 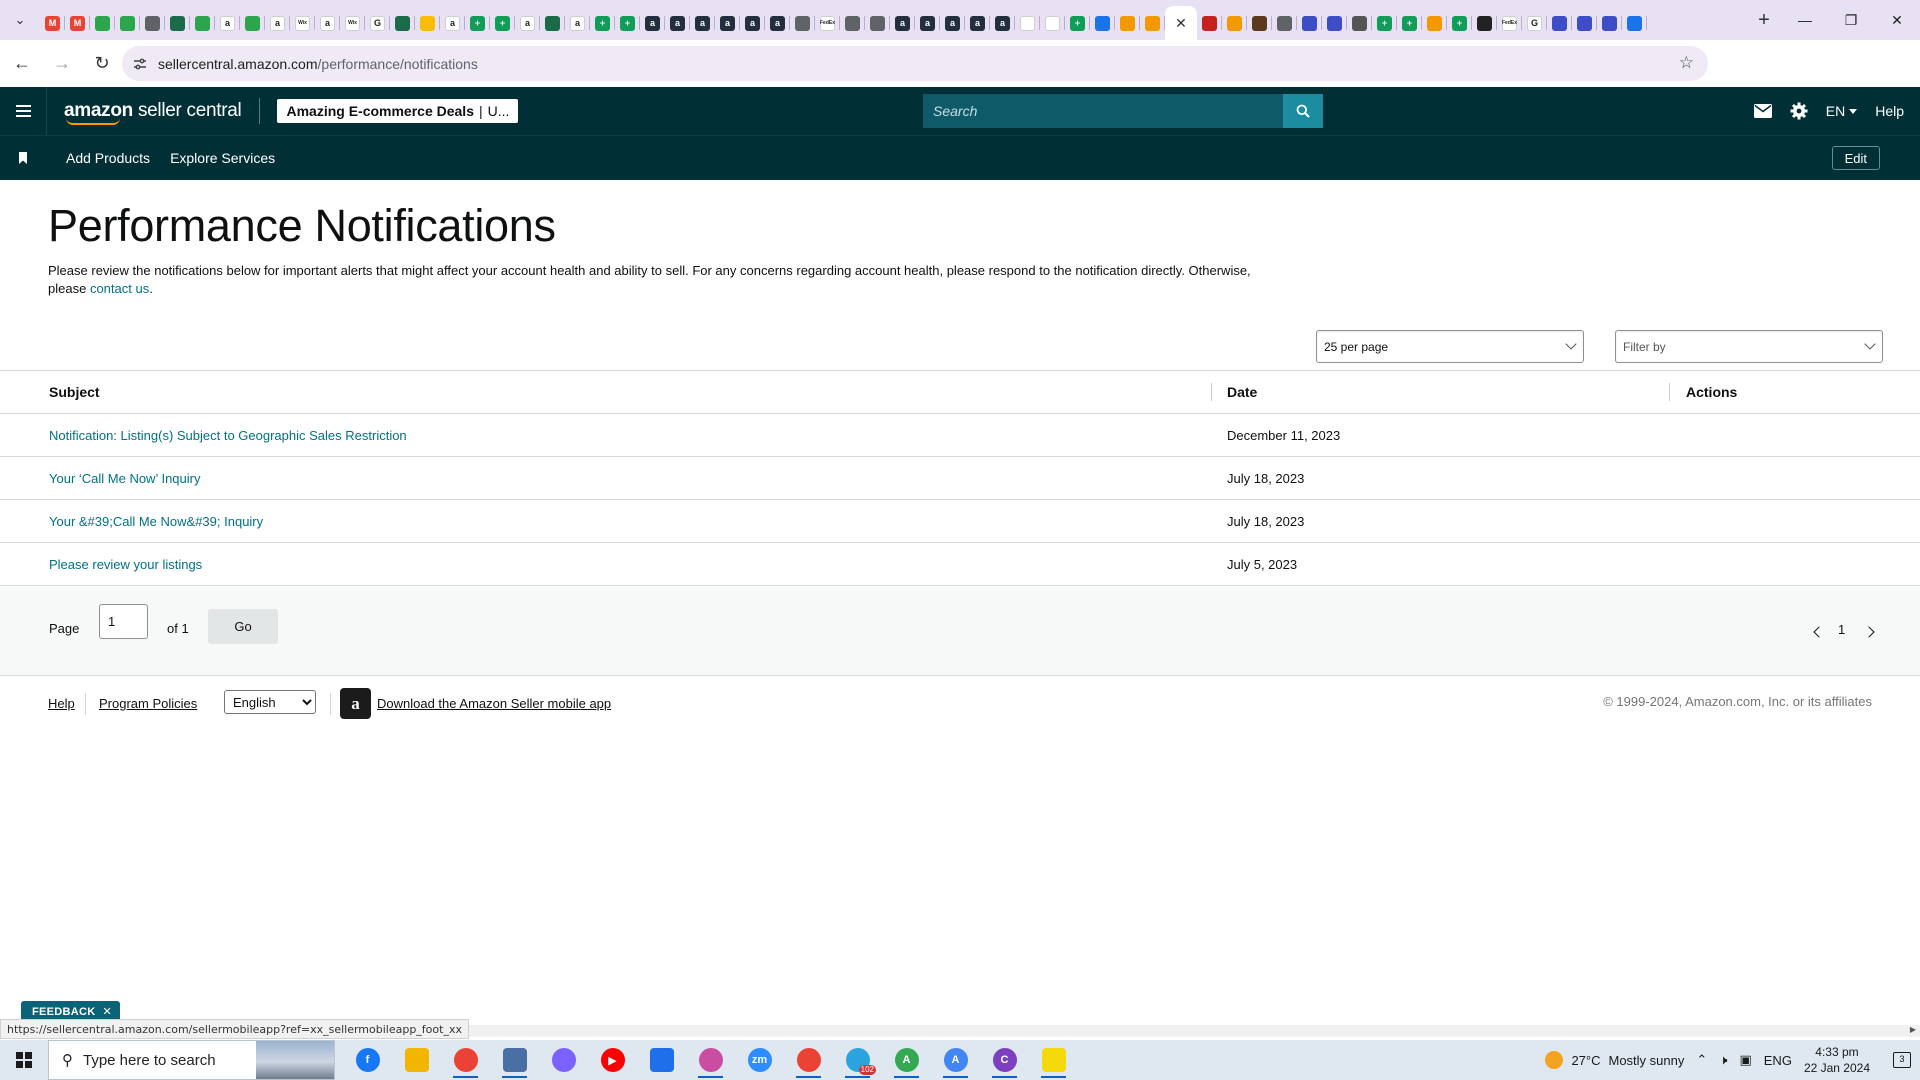 I want to click on help-link: Help, so click(x=1893, y=111).